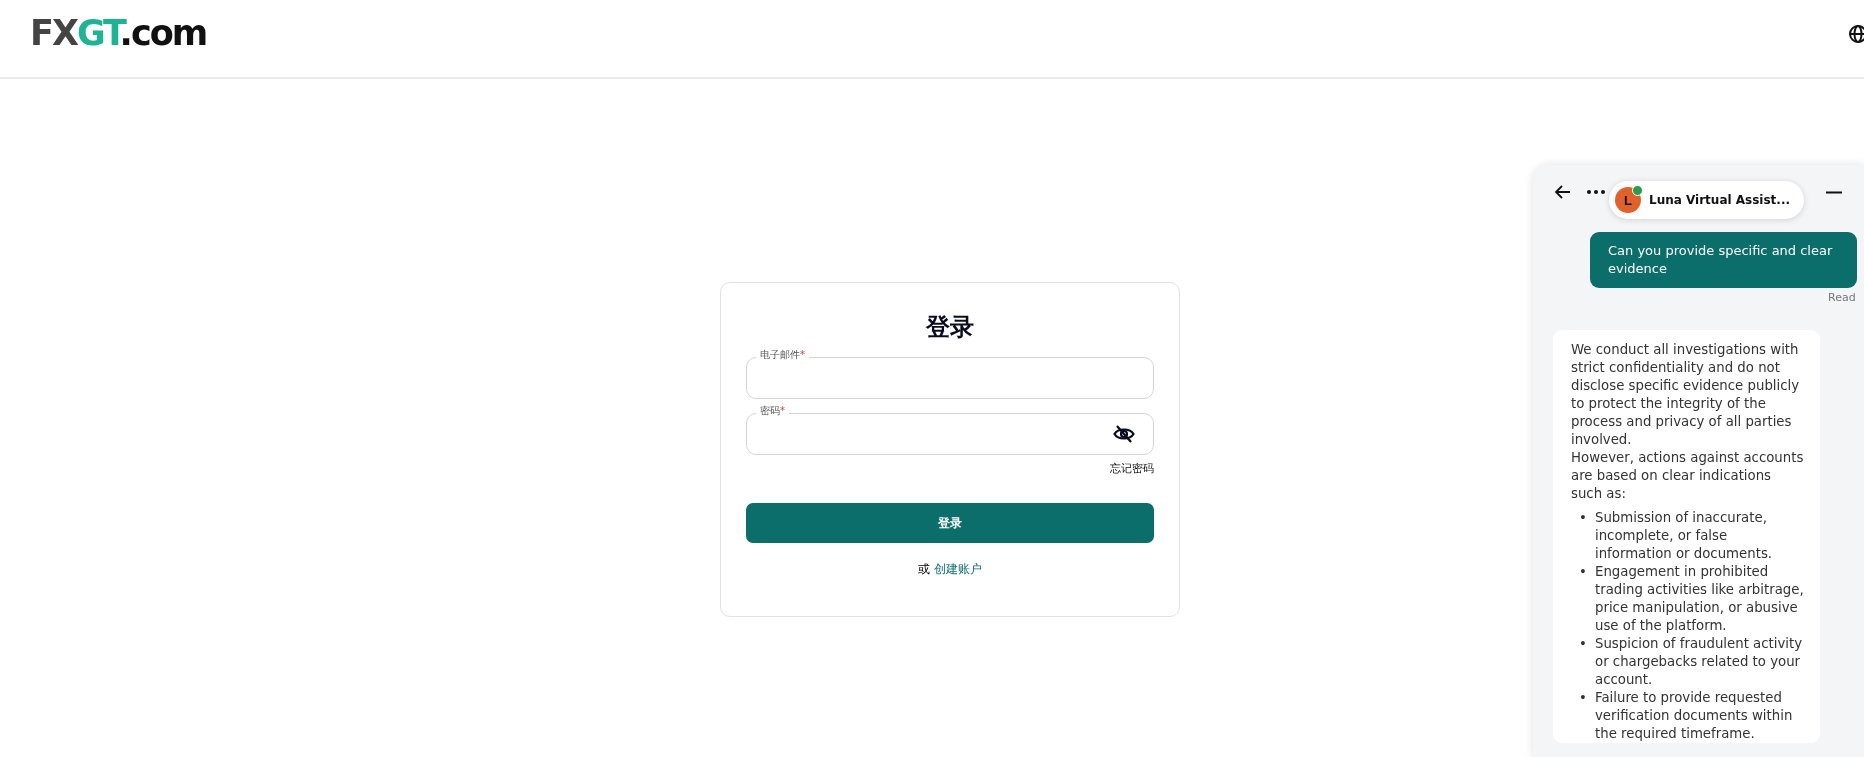 The width and height of the screenshot is (1864, 757). I want to click on or-text: 或, so click(924, 569).